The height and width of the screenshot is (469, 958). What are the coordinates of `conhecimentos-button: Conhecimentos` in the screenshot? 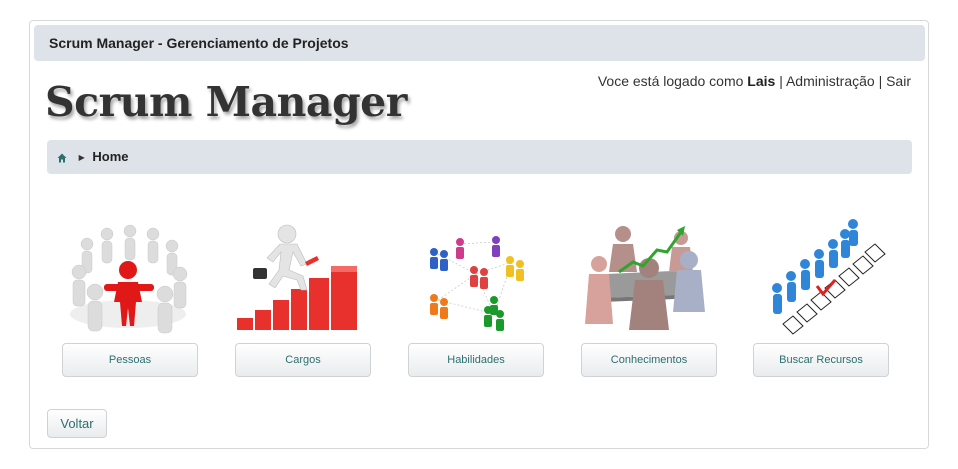 It's located at (649, 360).